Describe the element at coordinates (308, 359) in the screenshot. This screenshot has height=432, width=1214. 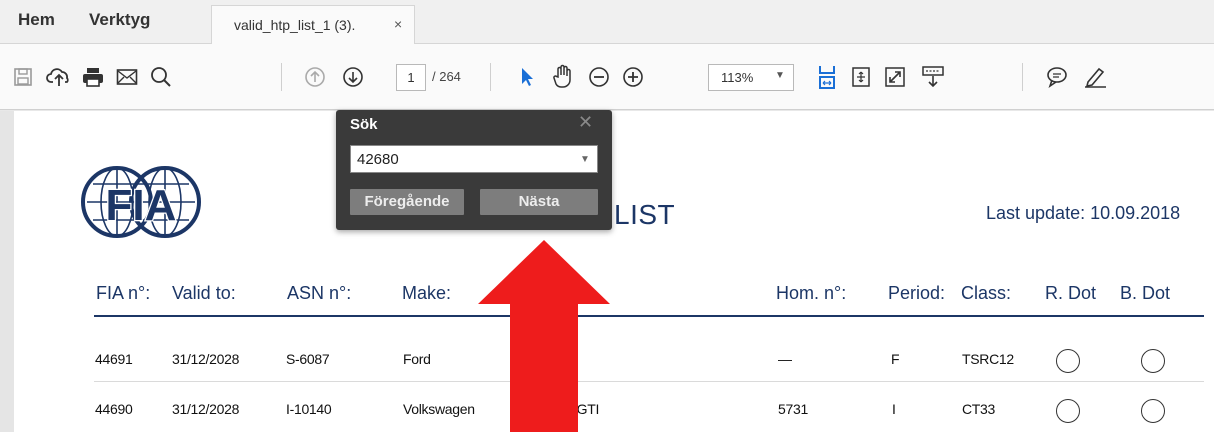
I see `row1-asn-no: S-6087` at that location.